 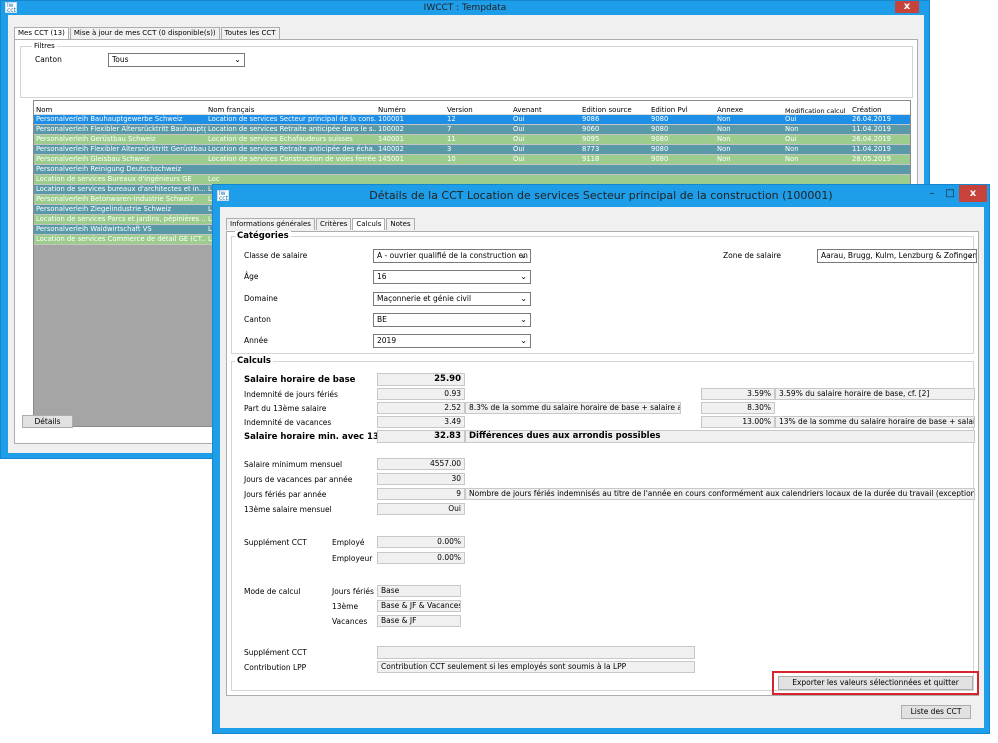 I want to click on liste-cct-button: Liste des CCT, so click(x=936, y=712).